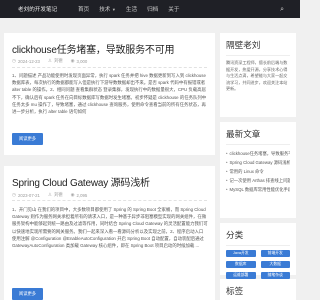 The image size is (320, 300). I want to click on category-tag: Java开发, so click(241, 253).